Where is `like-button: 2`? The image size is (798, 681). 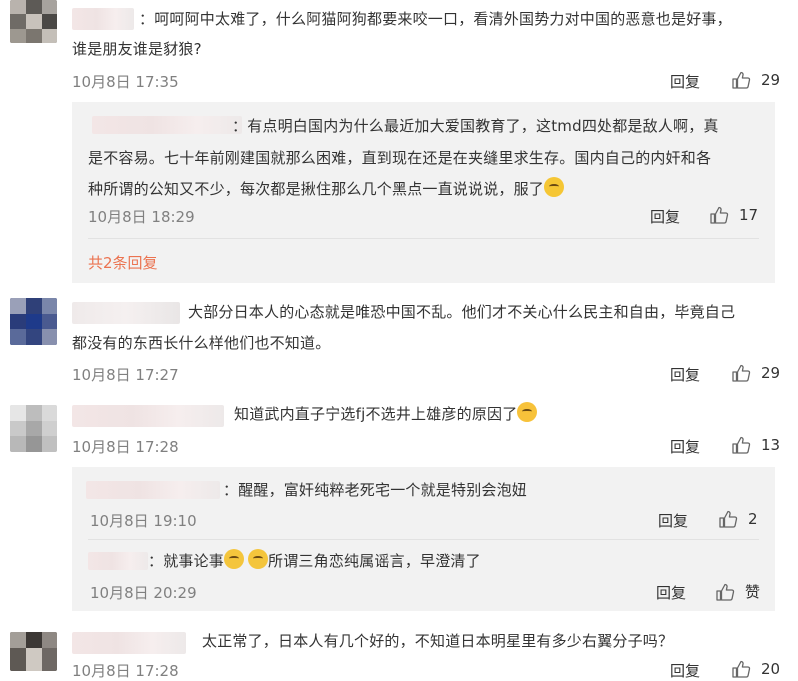 like-button: 2 is located at coordinates (738, 519).